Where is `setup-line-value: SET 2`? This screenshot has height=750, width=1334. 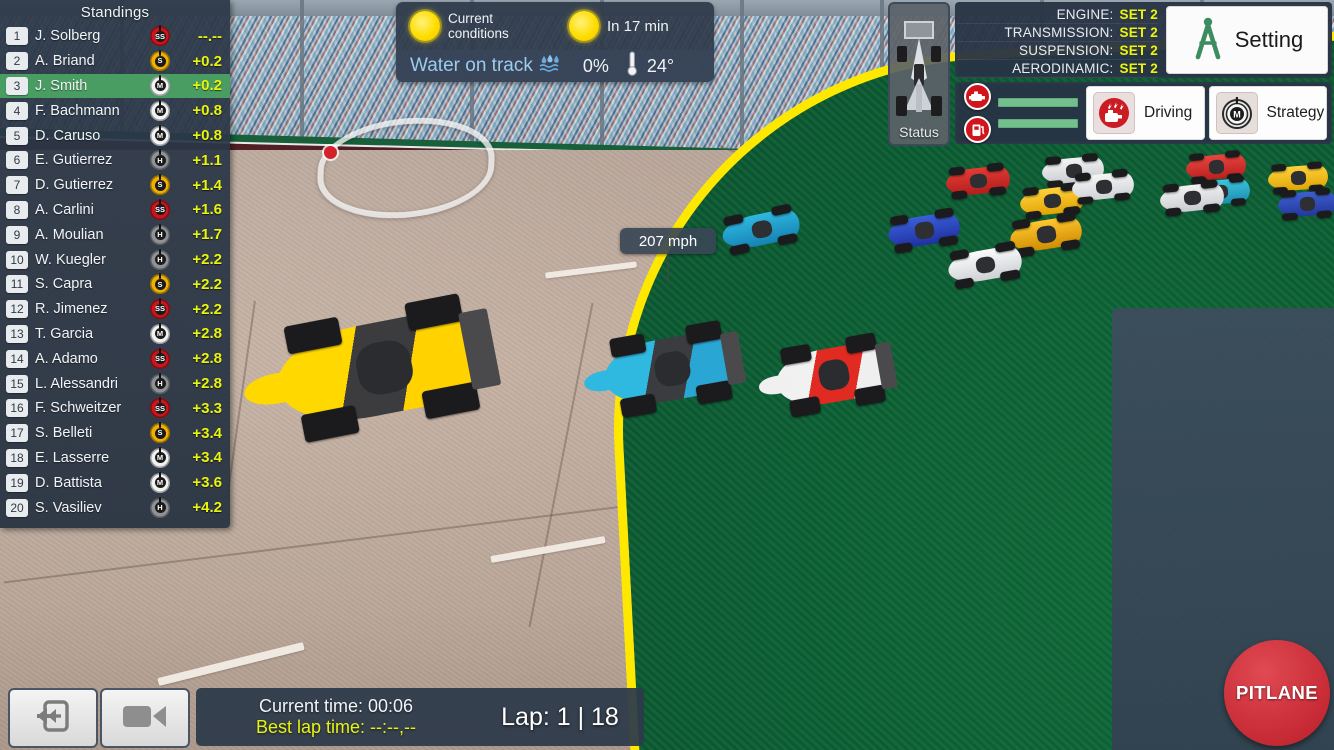
setup-line-value: SET 2 is located at coordinates (1138, 50).